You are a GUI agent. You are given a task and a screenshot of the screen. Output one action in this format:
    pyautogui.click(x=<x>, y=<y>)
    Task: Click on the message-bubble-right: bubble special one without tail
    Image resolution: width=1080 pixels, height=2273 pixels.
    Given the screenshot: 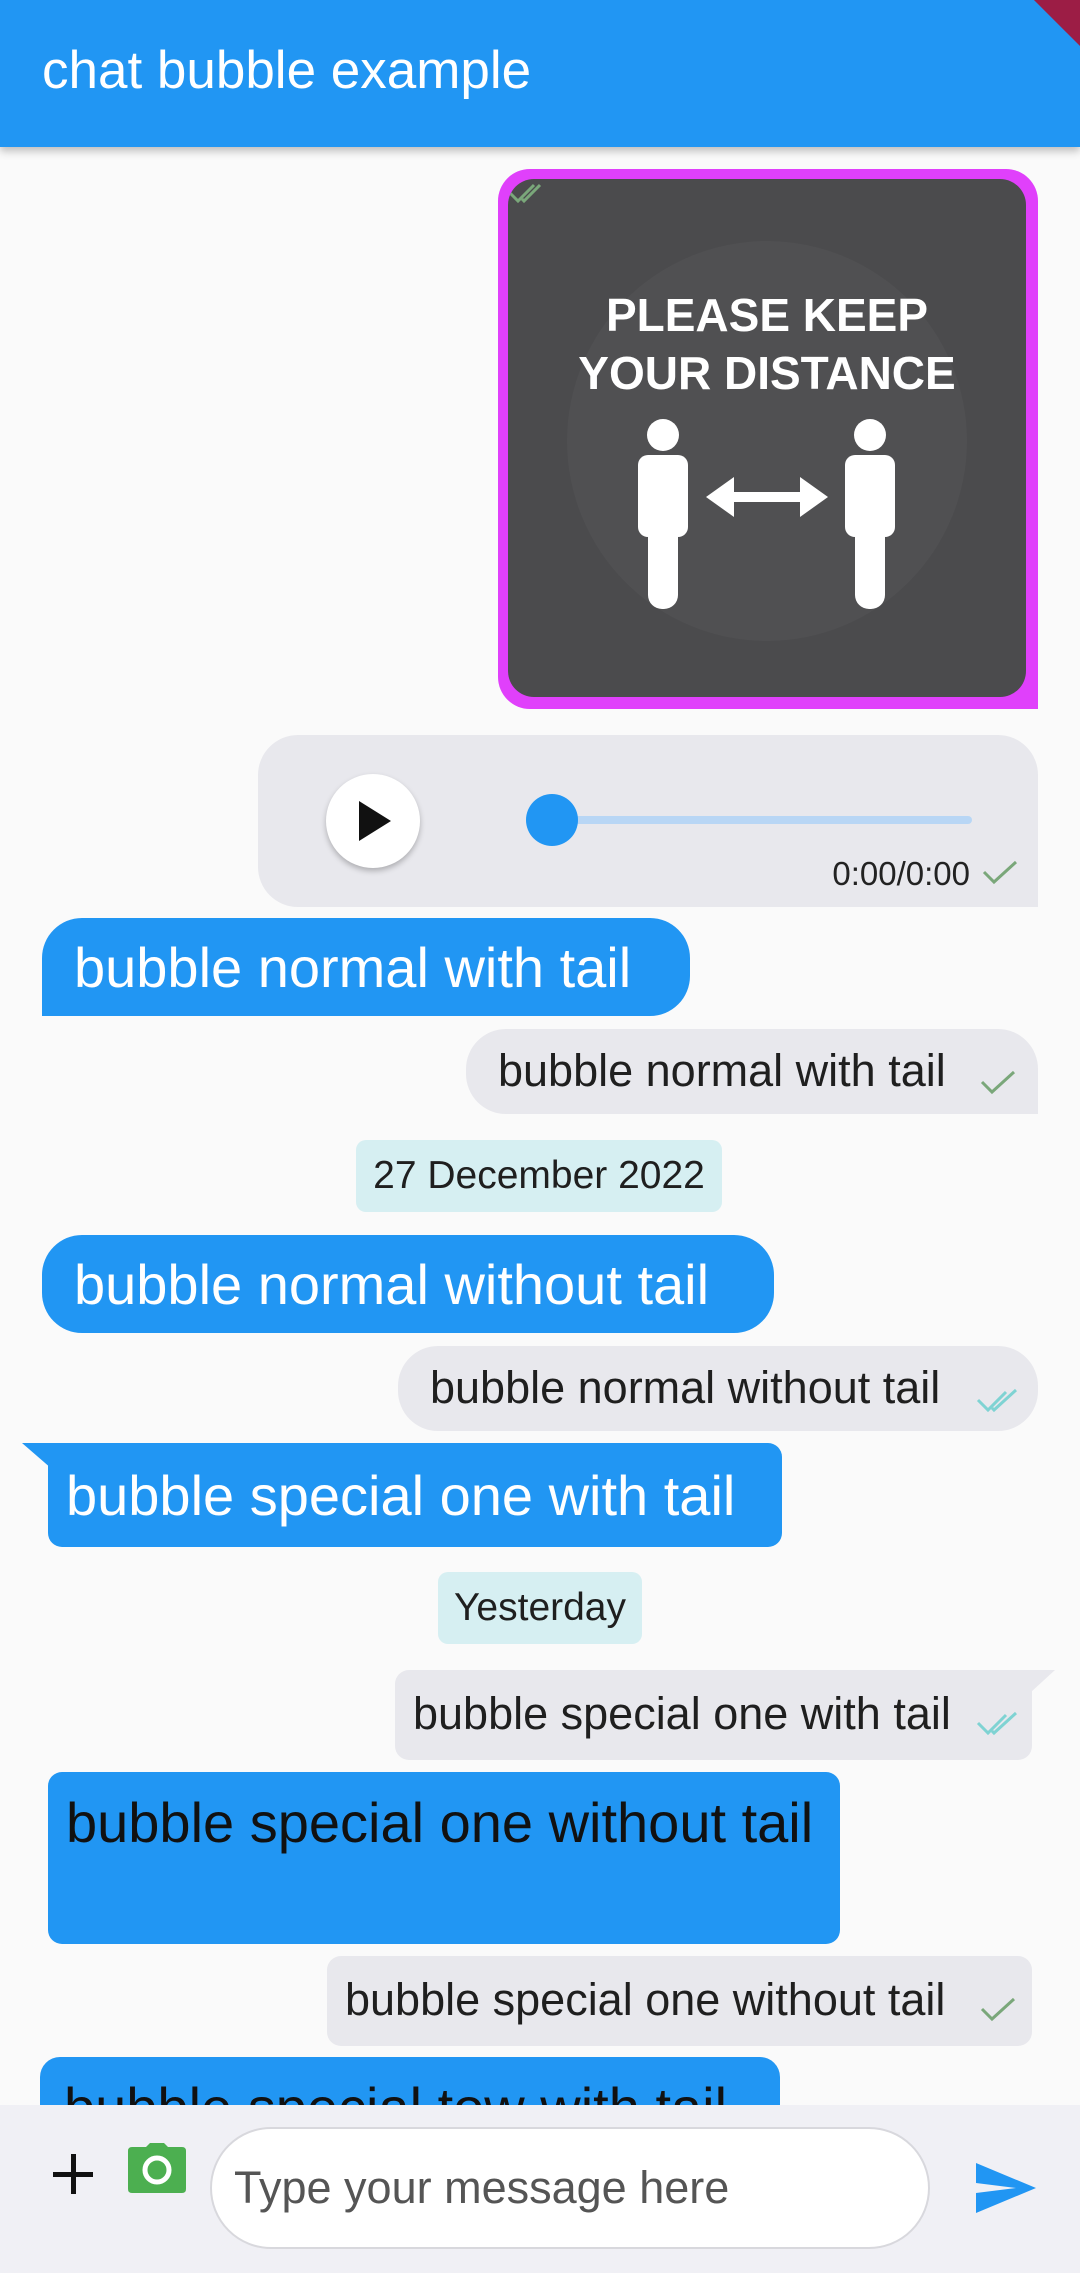 What is the action you would take?
    pyautogui.click(x=679, y=2001)
    